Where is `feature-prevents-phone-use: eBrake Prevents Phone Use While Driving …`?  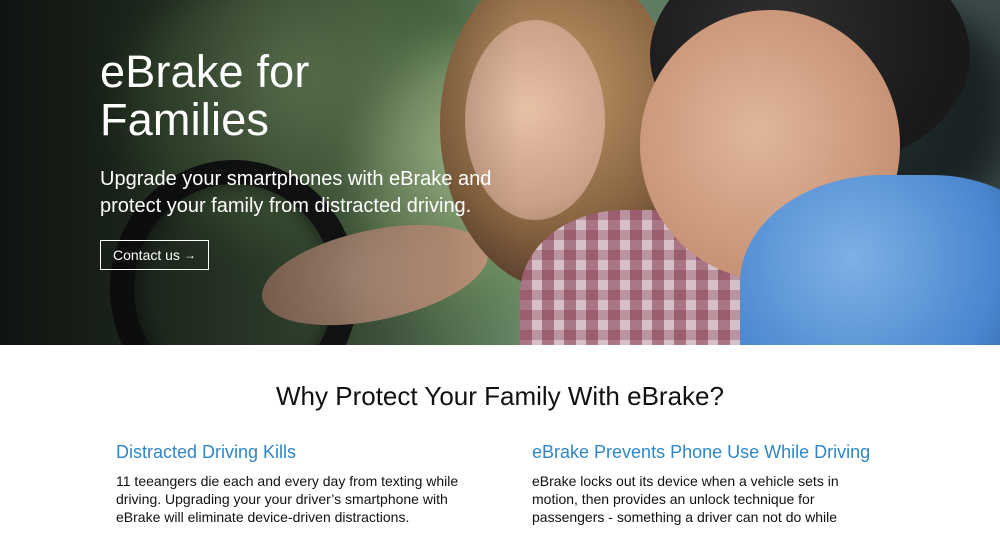
feature-prevents-phone-use: eBrake Prevents Phone Use While Driving … is located at coordinates (707, 483).